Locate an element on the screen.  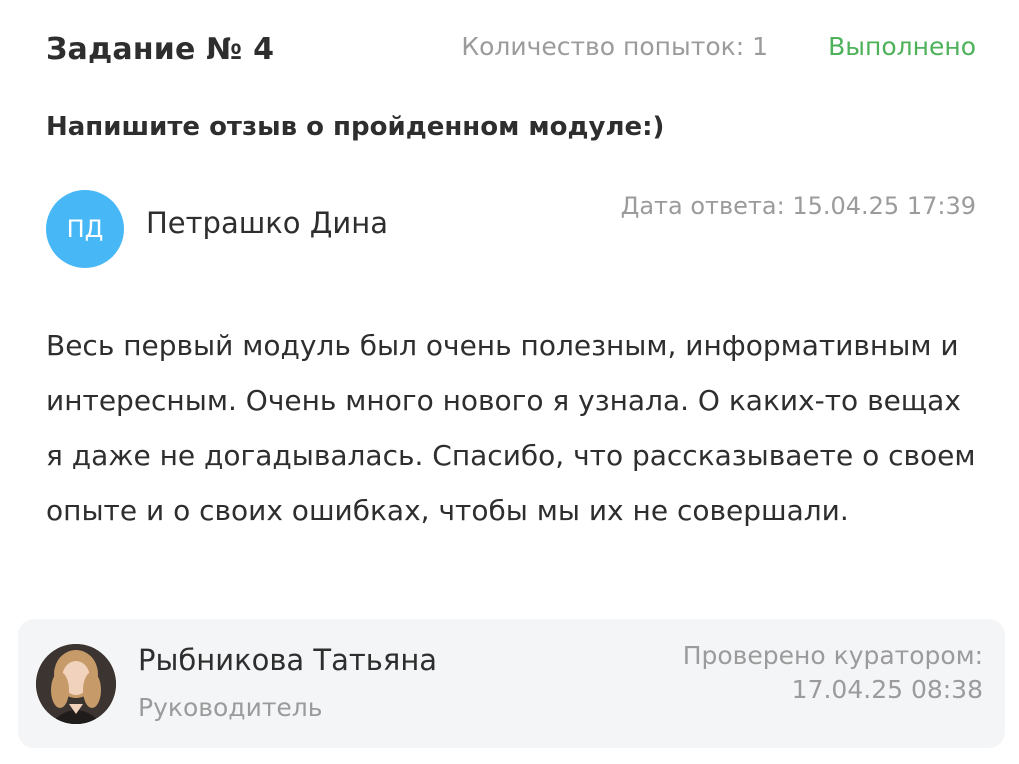
answer-date: Дата ответа: 15.04.25 17:39 is located at coordinates (798, 206).